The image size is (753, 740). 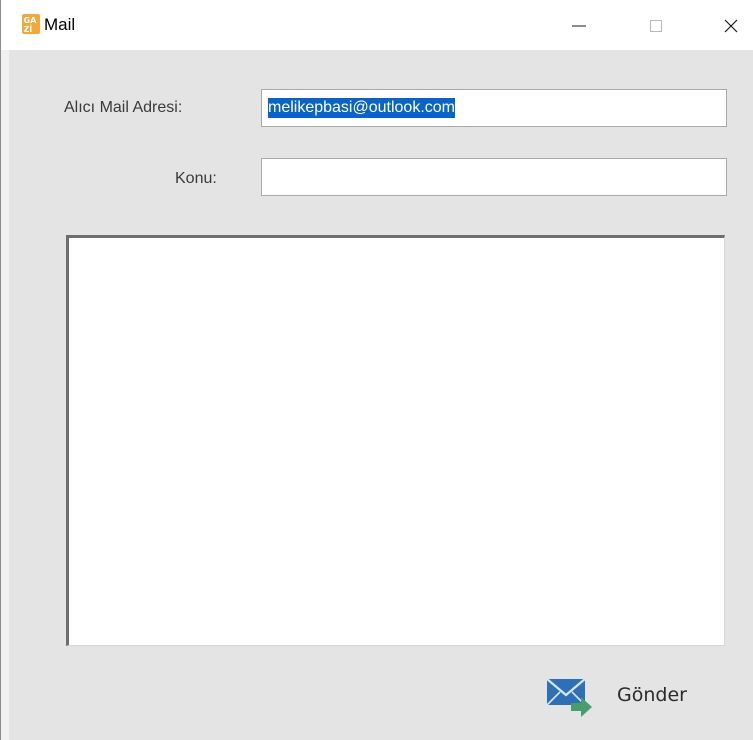 What do you see at coordinates (377, 25) in the screenshot?
I see `title-bar: GA Zİ Mail` at bounding box center [377, 25].